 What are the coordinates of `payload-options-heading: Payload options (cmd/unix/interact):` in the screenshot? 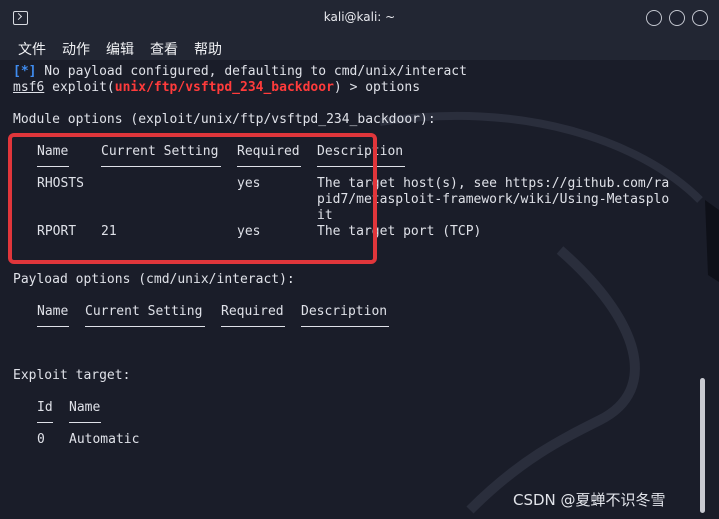 It's located at (154, 279).